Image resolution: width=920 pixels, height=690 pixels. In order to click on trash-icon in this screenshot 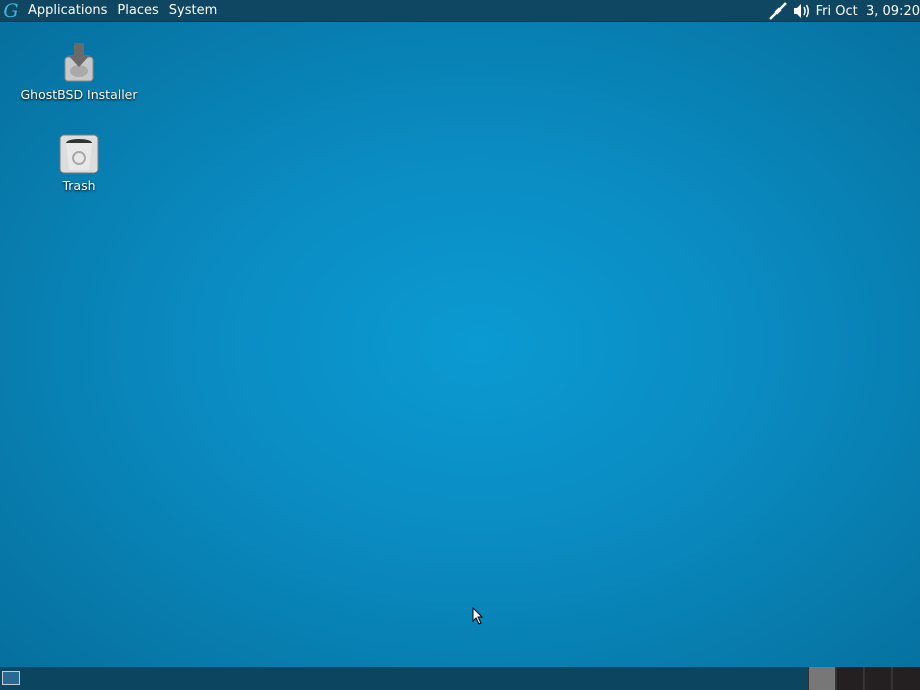, I will do `click(79, 154)`.